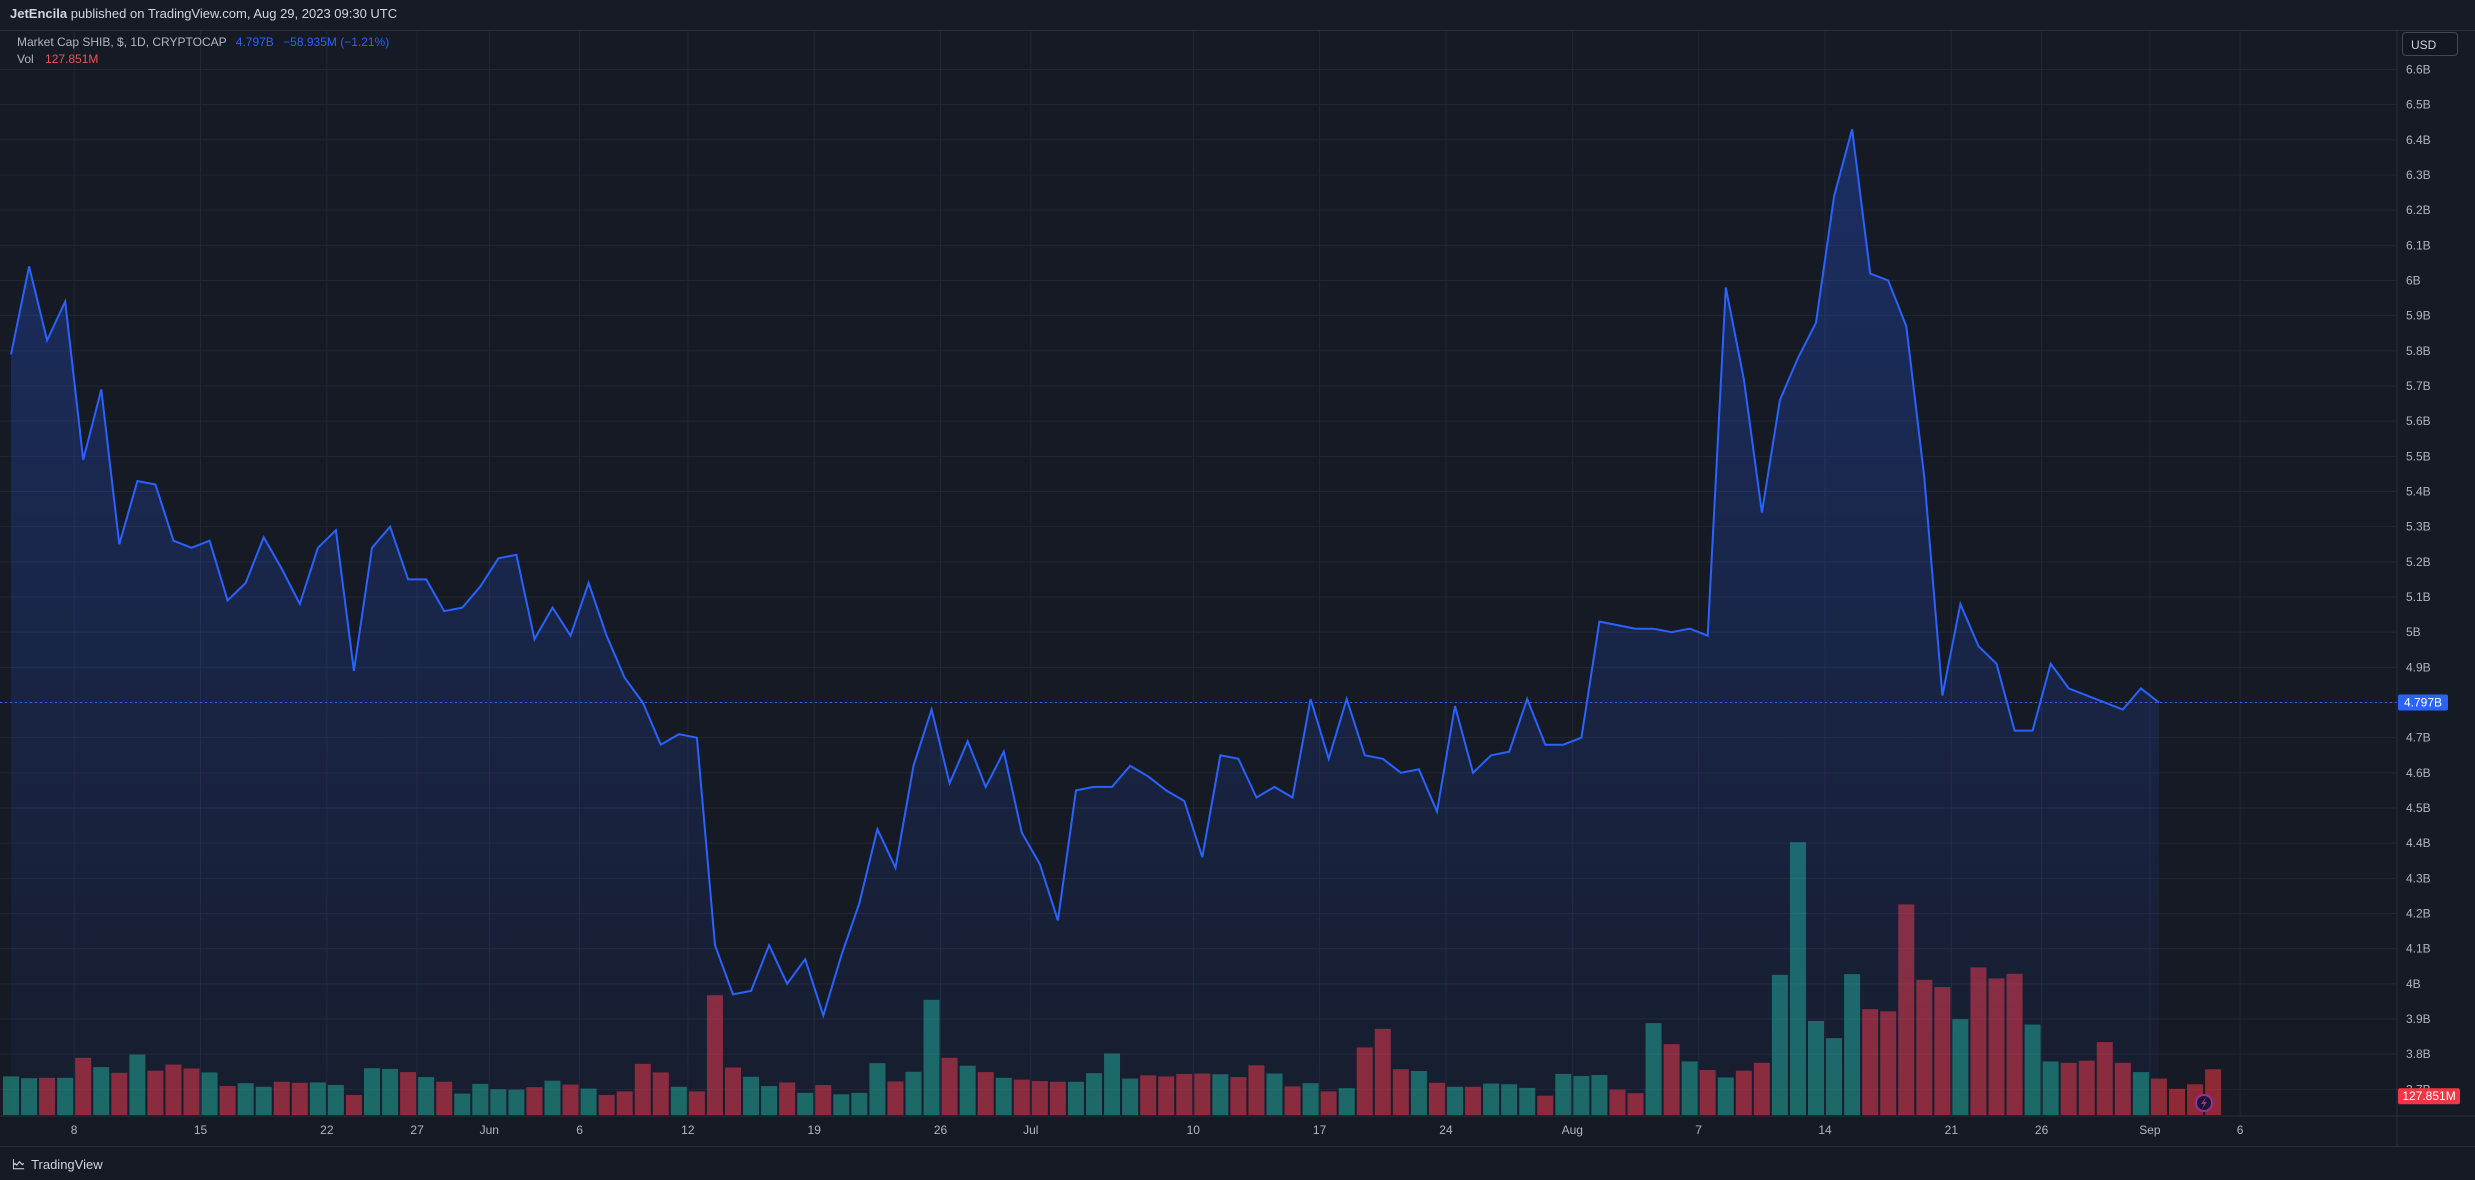 The width and height of the screenshot is (2475, 1180). I want to click on y-tick-label: 6.3B, so click(2418, 175).